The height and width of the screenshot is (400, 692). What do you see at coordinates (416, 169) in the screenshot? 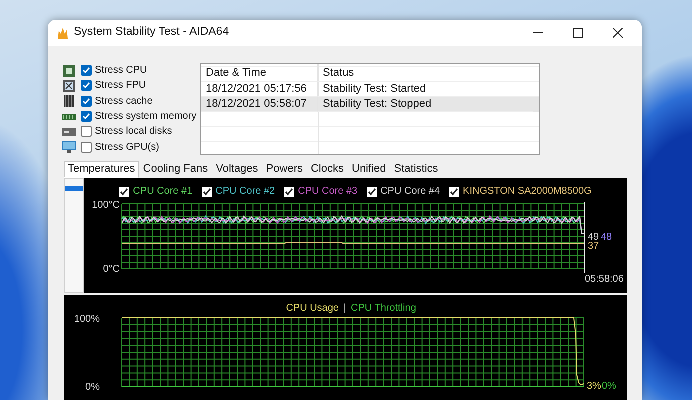
I see `tab: Statistics` at bounding box center [416, 169].